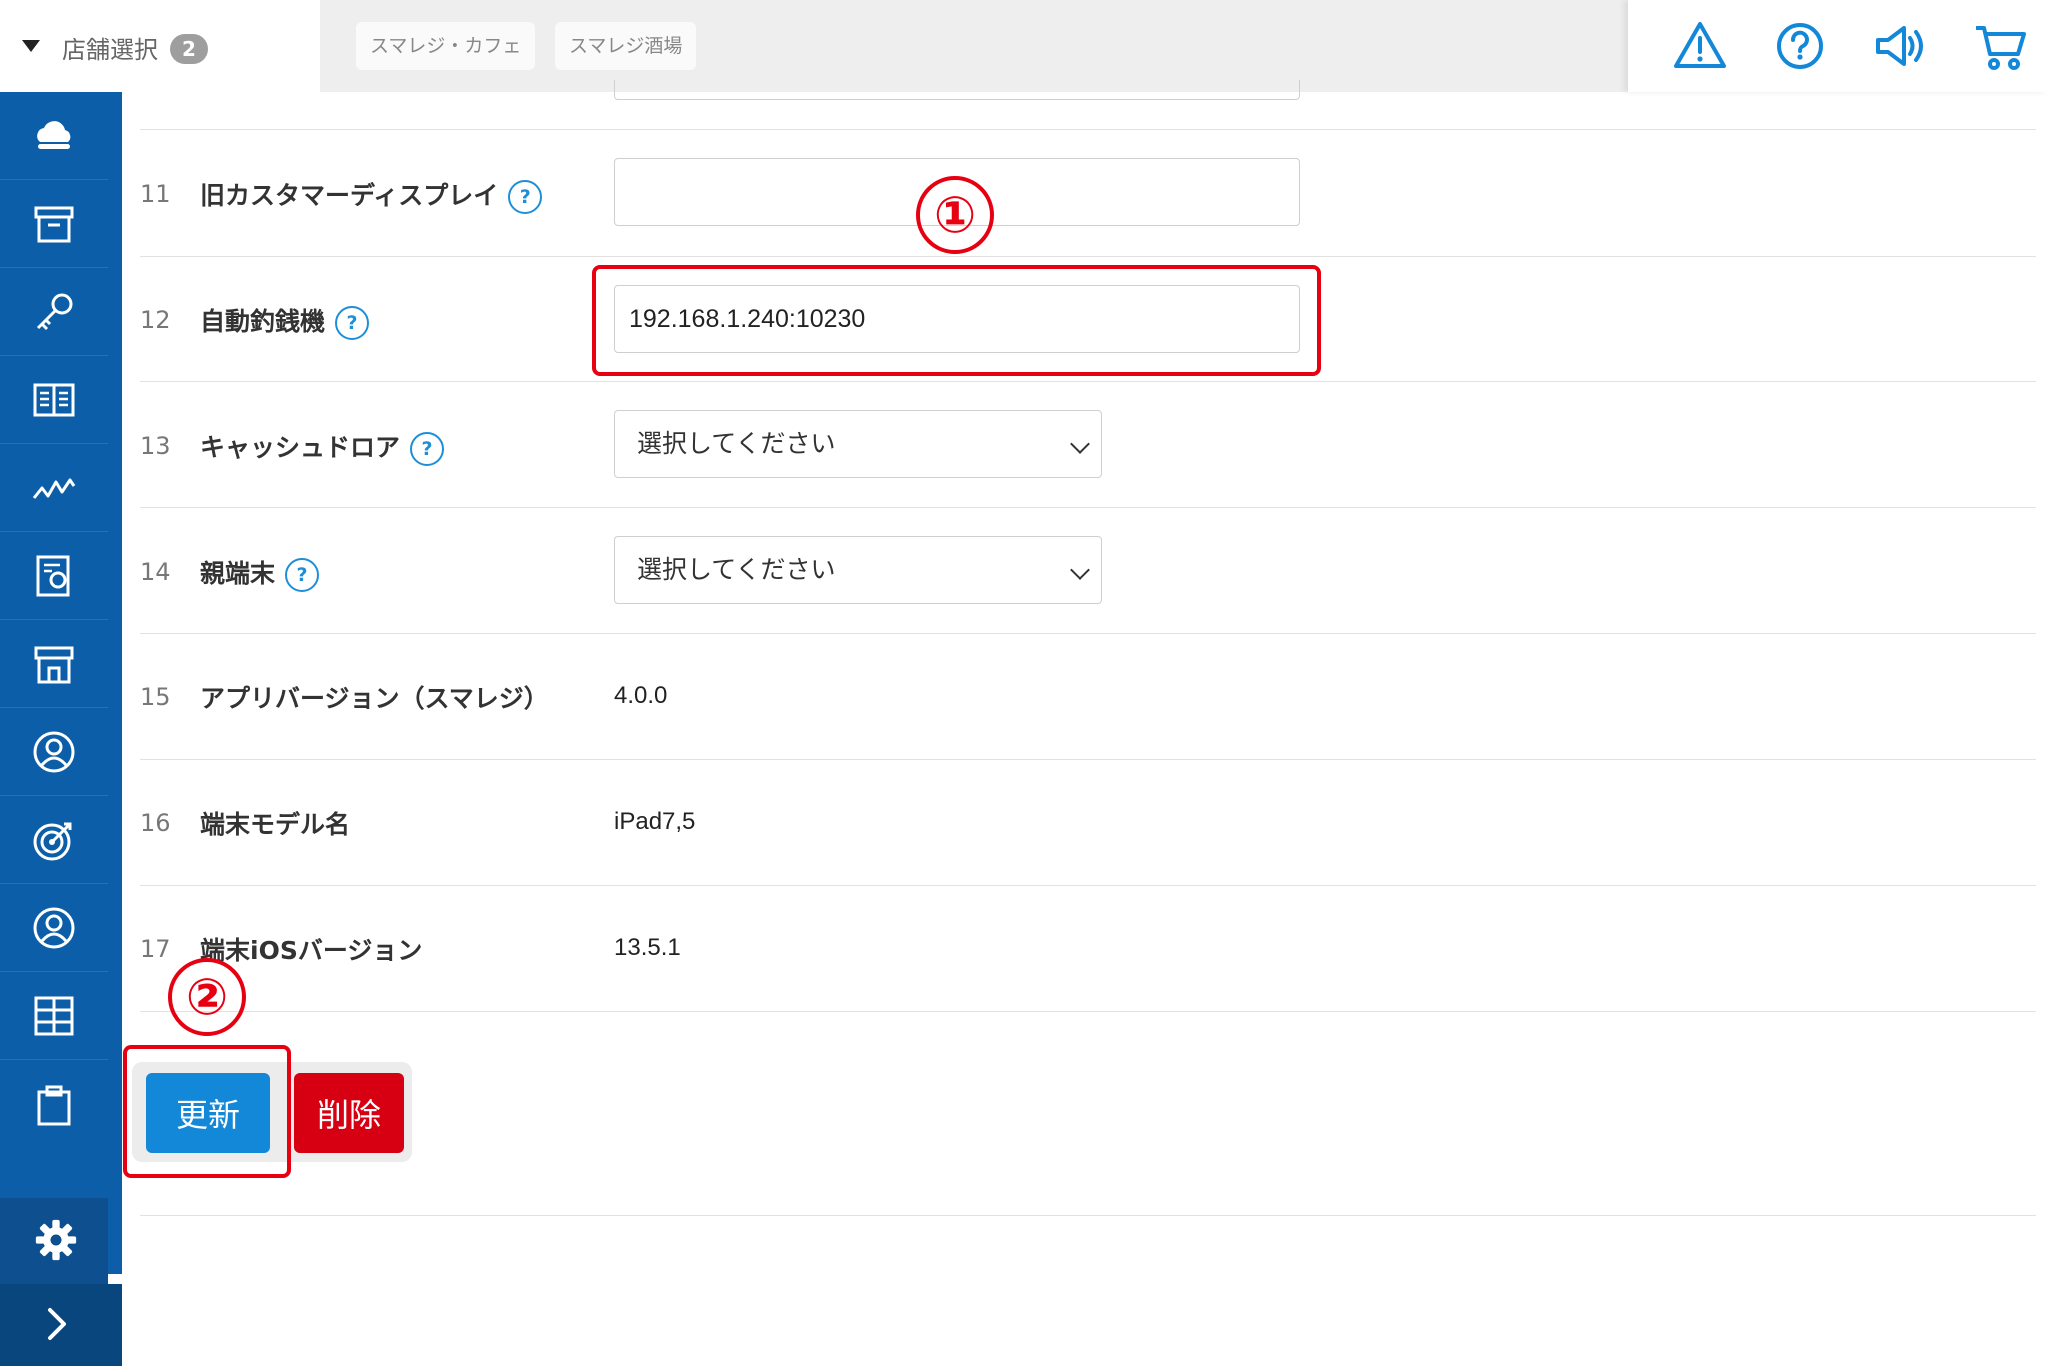  I want to click on sidebar-item-analytics, so click(54, 488).